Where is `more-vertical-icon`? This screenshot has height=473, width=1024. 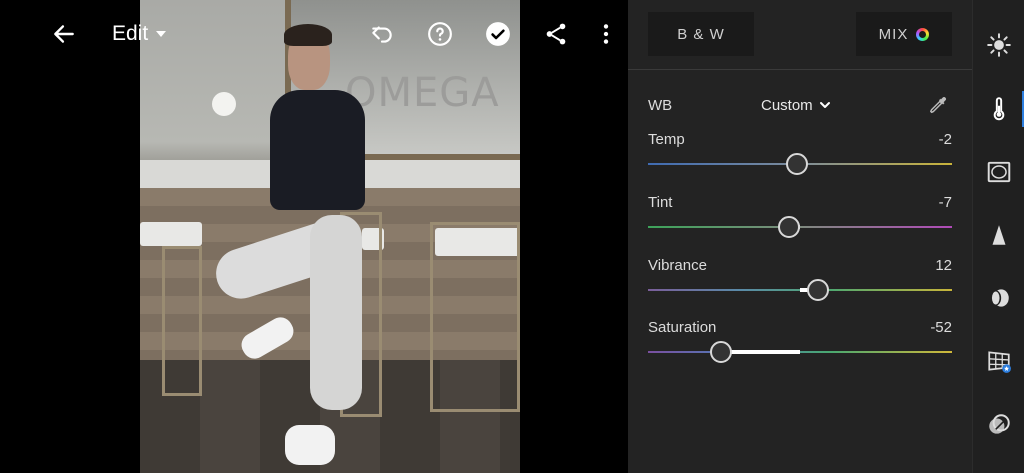
more-vertical-icon is located at coordinates (606, 34).